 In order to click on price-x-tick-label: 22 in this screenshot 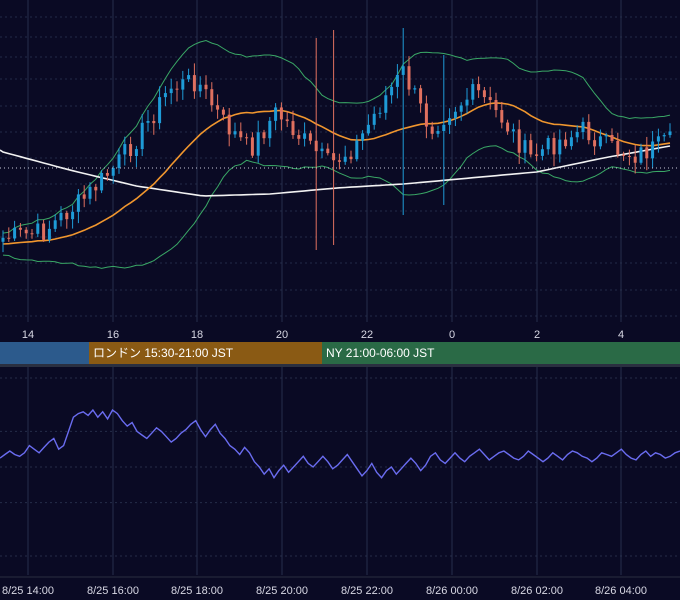, I will do `click(367, 335)`.